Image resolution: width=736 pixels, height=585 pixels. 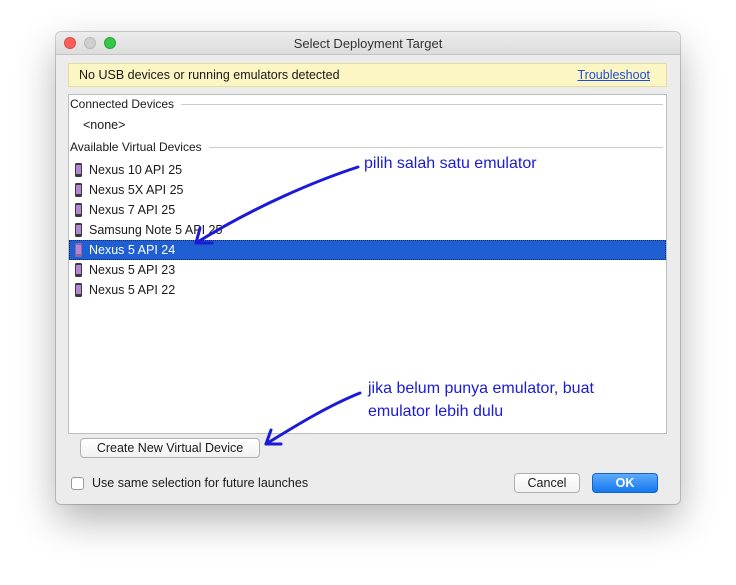 I want to click on connected-devices-header: Connected Devices, so click(x=366, y=104).